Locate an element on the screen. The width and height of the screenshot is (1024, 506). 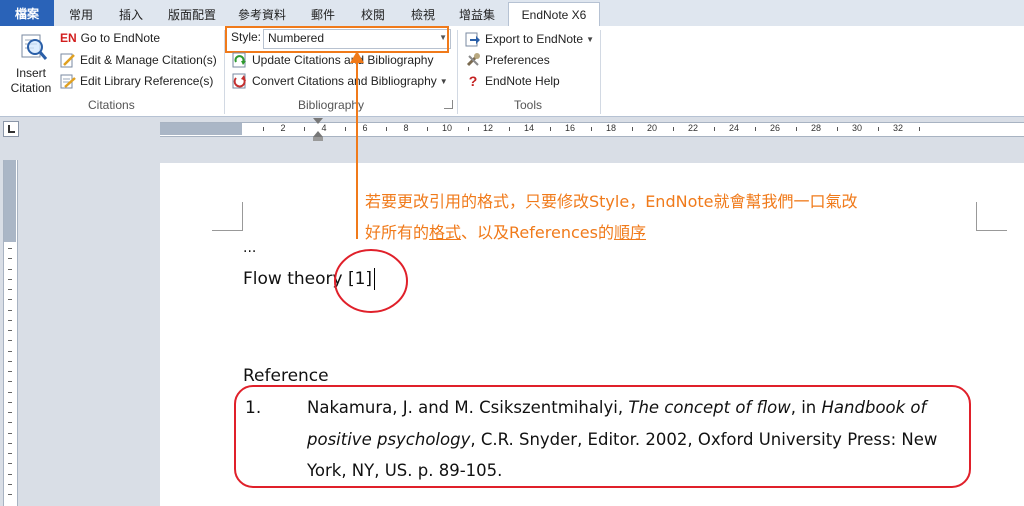
annotation-line-1: 若要更改引用的格式，只要修改Style，EndNote就會幫我們一口氣改 is located at coordinates (611, 201).